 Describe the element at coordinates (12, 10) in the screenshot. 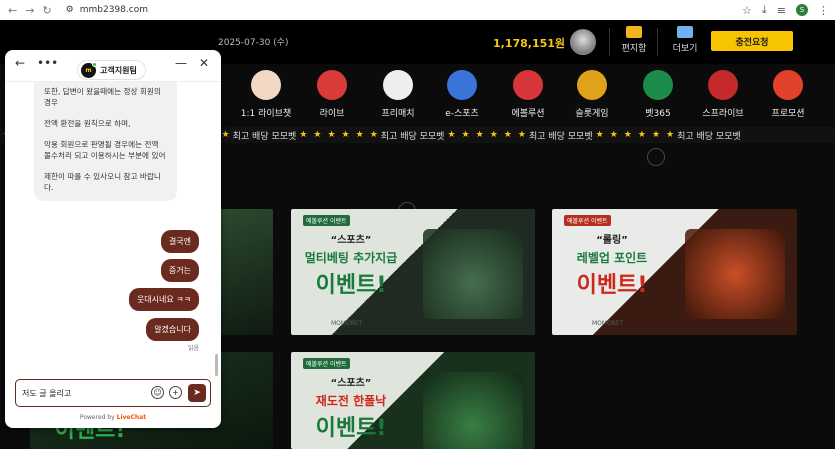

I see `back-icon: ←` at that location.